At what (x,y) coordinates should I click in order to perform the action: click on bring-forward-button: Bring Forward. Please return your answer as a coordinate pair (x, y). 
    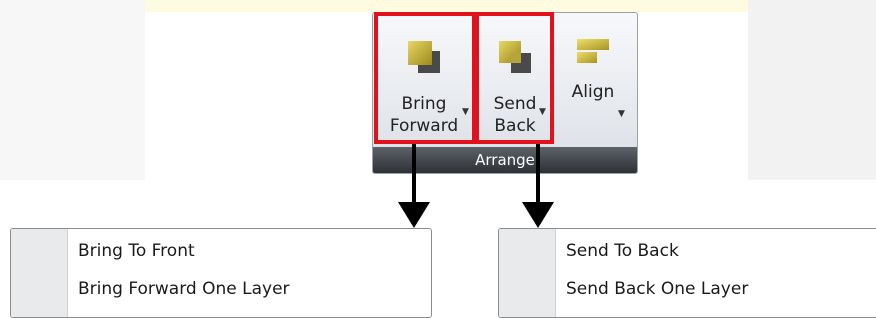
    Looking at the image, I should click on (424, 81).